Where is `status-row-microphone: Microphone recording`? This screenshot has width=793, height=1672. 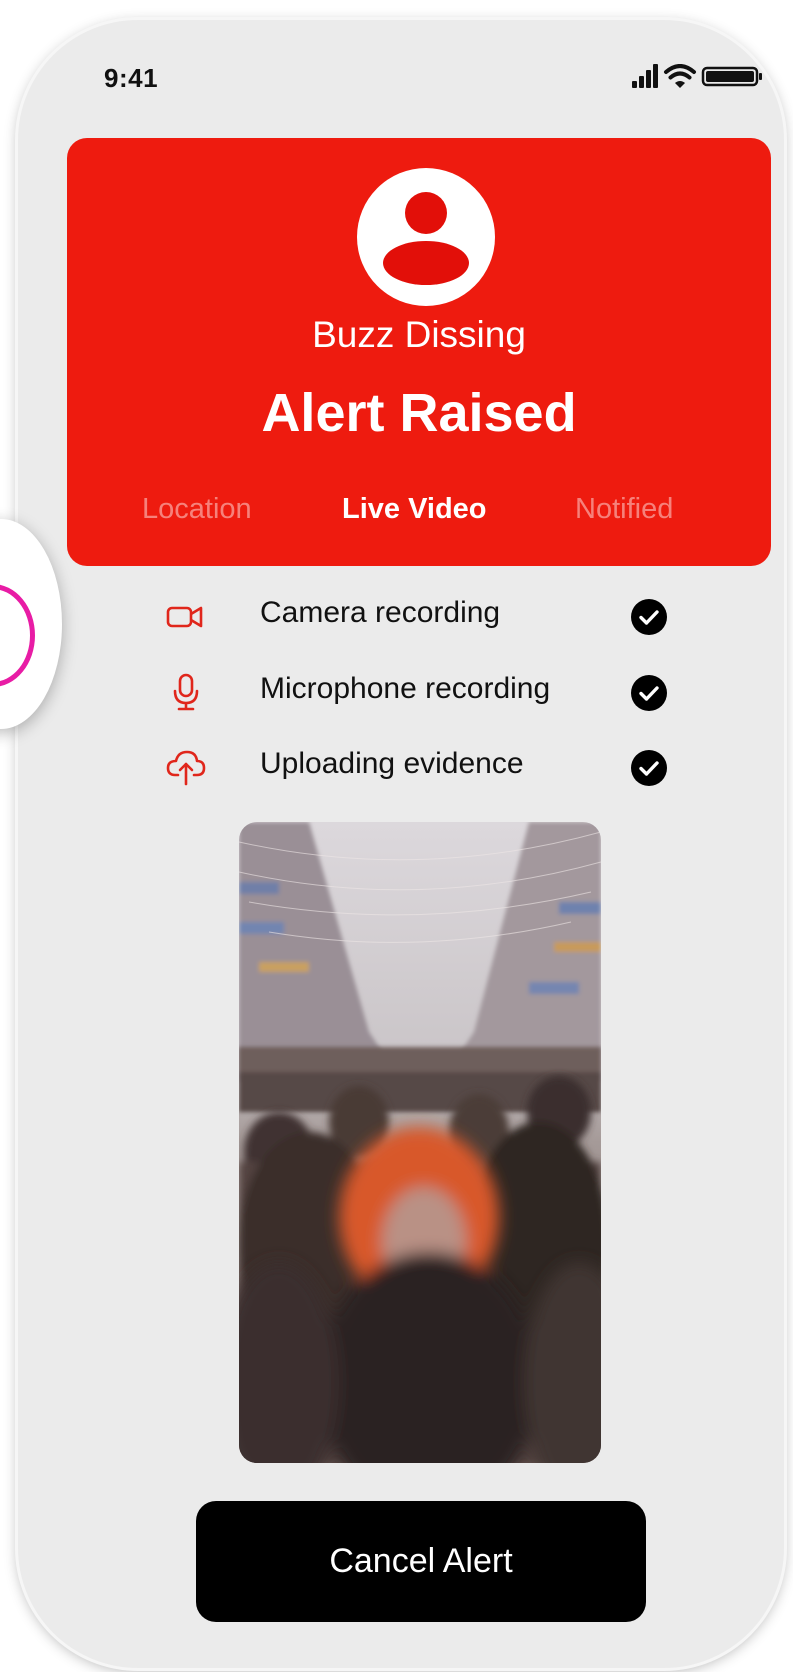 status-row-microphone: Microphone recording is located at coordinates (401, 691).